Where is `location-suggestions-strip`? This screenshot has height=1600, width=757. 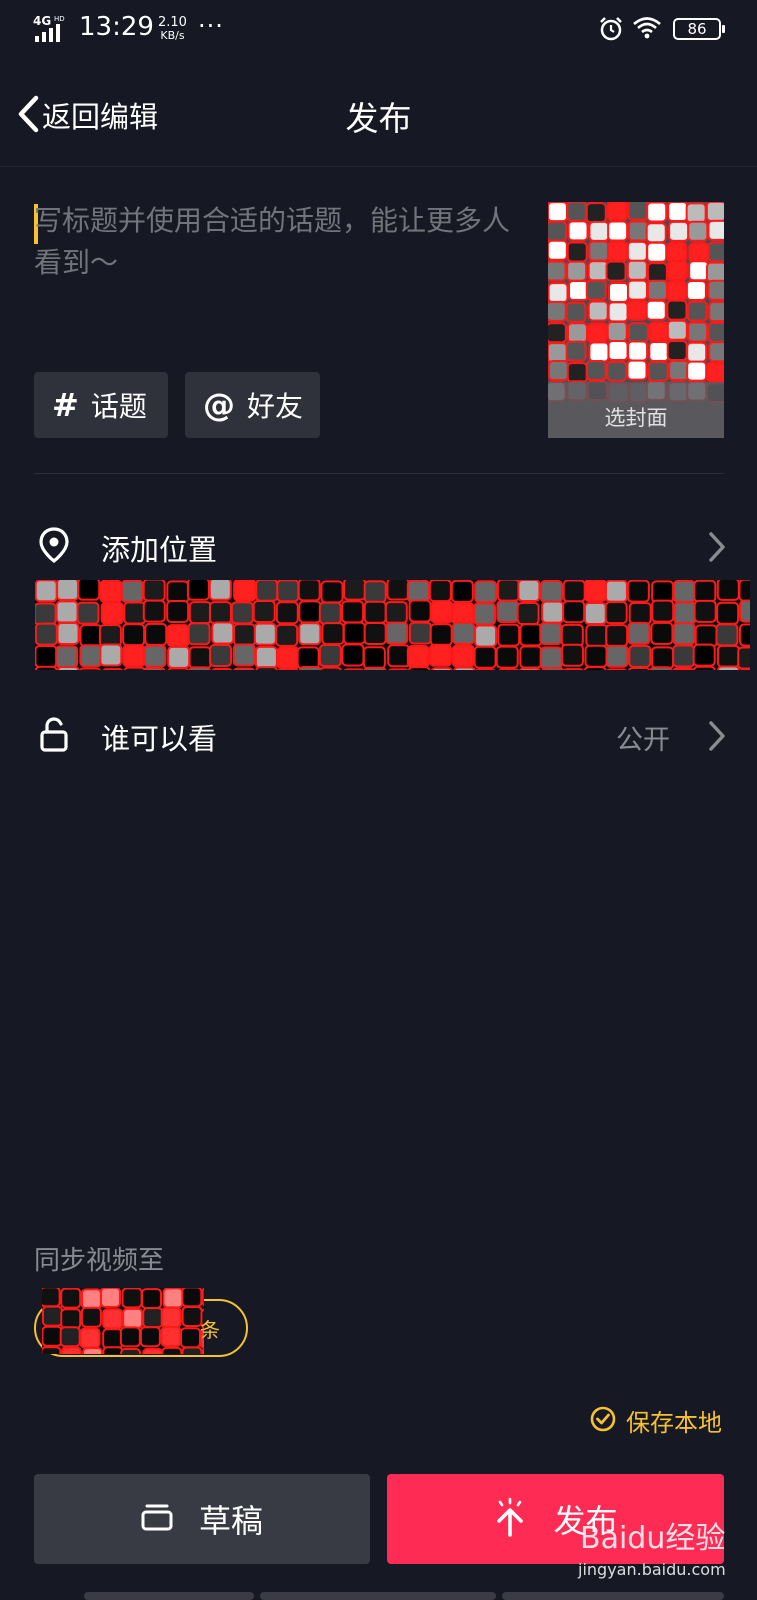
location-suggestions-strip is located at coordinates (392, 625).